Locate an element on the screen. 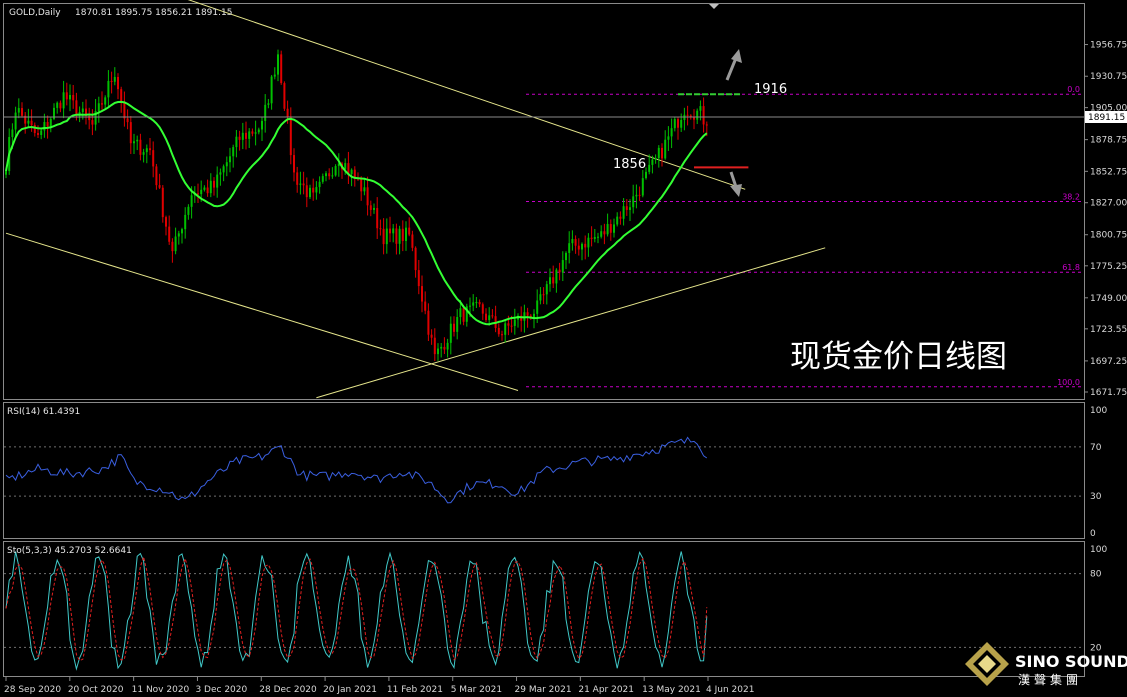 The image size is (1127, 697). sto-tick-0: 100 is located at coordinates (1098, 550).